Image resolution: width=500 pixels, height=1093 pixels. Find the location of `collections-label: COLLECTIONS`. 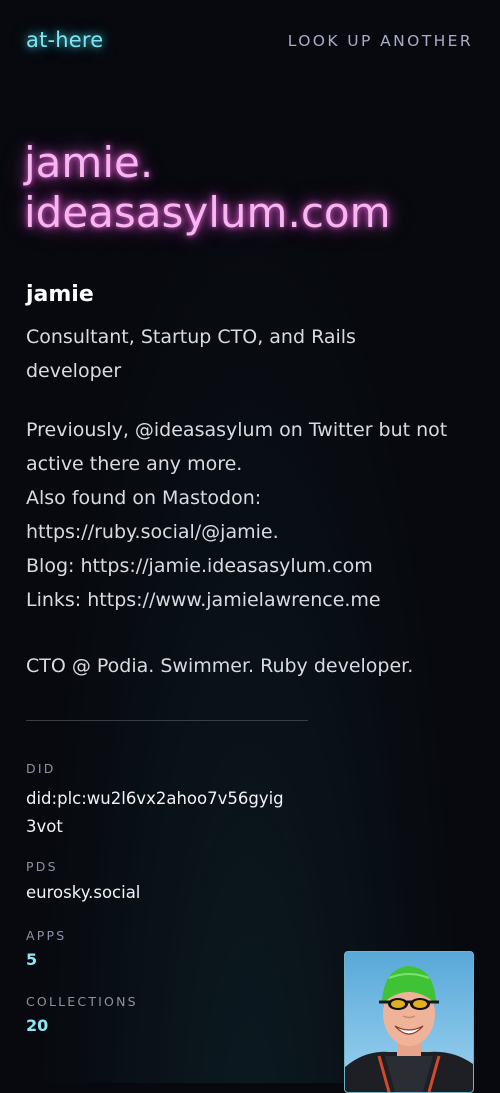

collections-label: COLLECTIONS is located at coordinates (82, 1001).